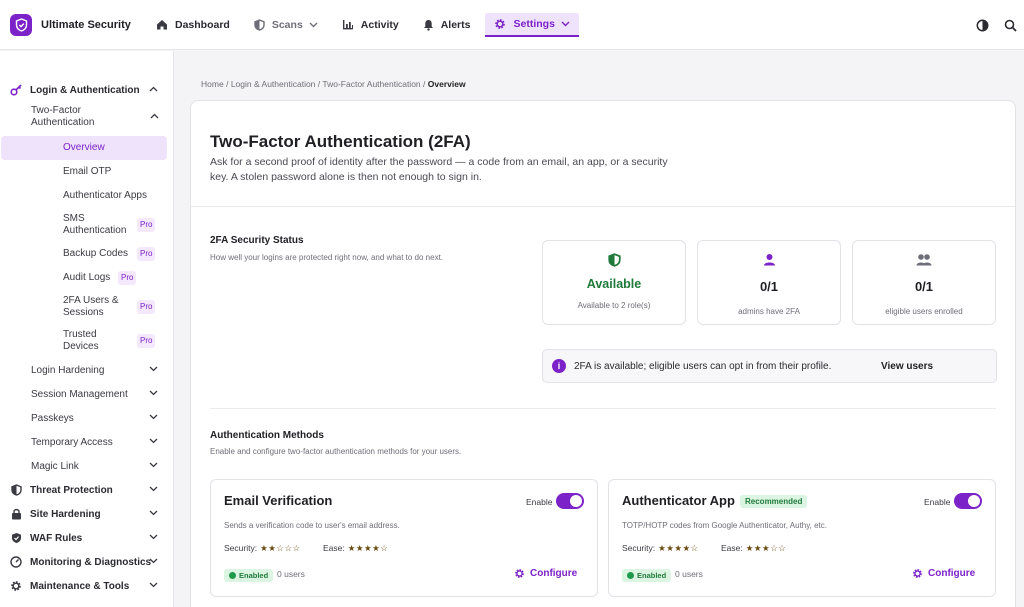  I want to click on view-users-button: View users, so click(907, 366).